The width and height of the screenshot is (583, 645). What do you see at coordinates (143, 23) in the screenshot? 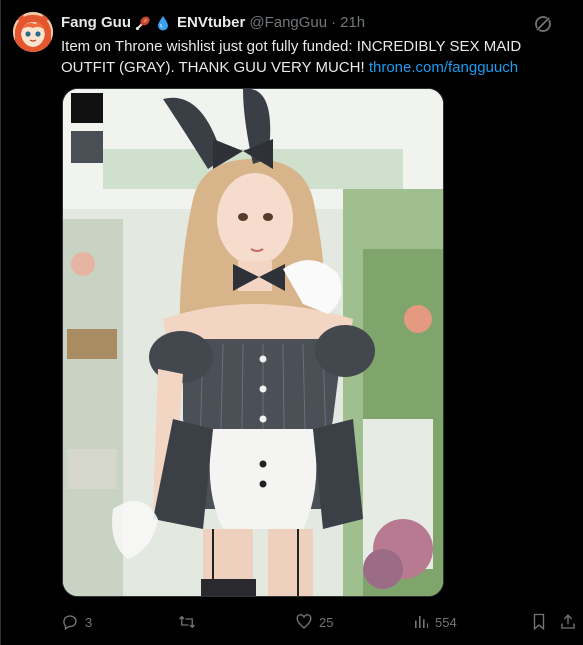
I see `meat-icon` at bounding box center [143, 23].